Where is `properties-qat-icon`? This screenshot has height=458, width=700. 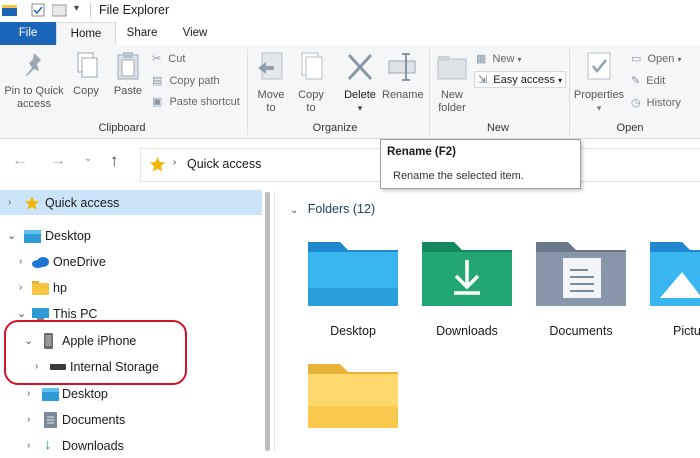
properties-qat-icon is located at coordinates (38, 10).